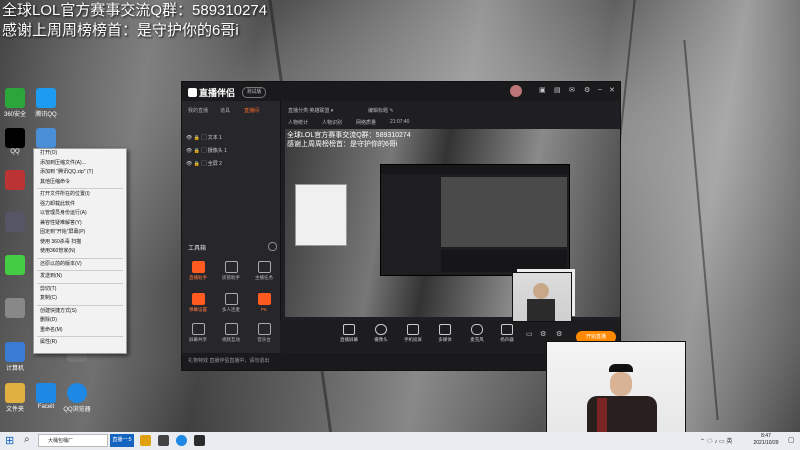 This screenshot has width=800, height=450. What do you see at coordinates (80, 205) in the screenshot?
I see `context-menu-item: 强力卸载此软件` at bounding box center [80, 205].